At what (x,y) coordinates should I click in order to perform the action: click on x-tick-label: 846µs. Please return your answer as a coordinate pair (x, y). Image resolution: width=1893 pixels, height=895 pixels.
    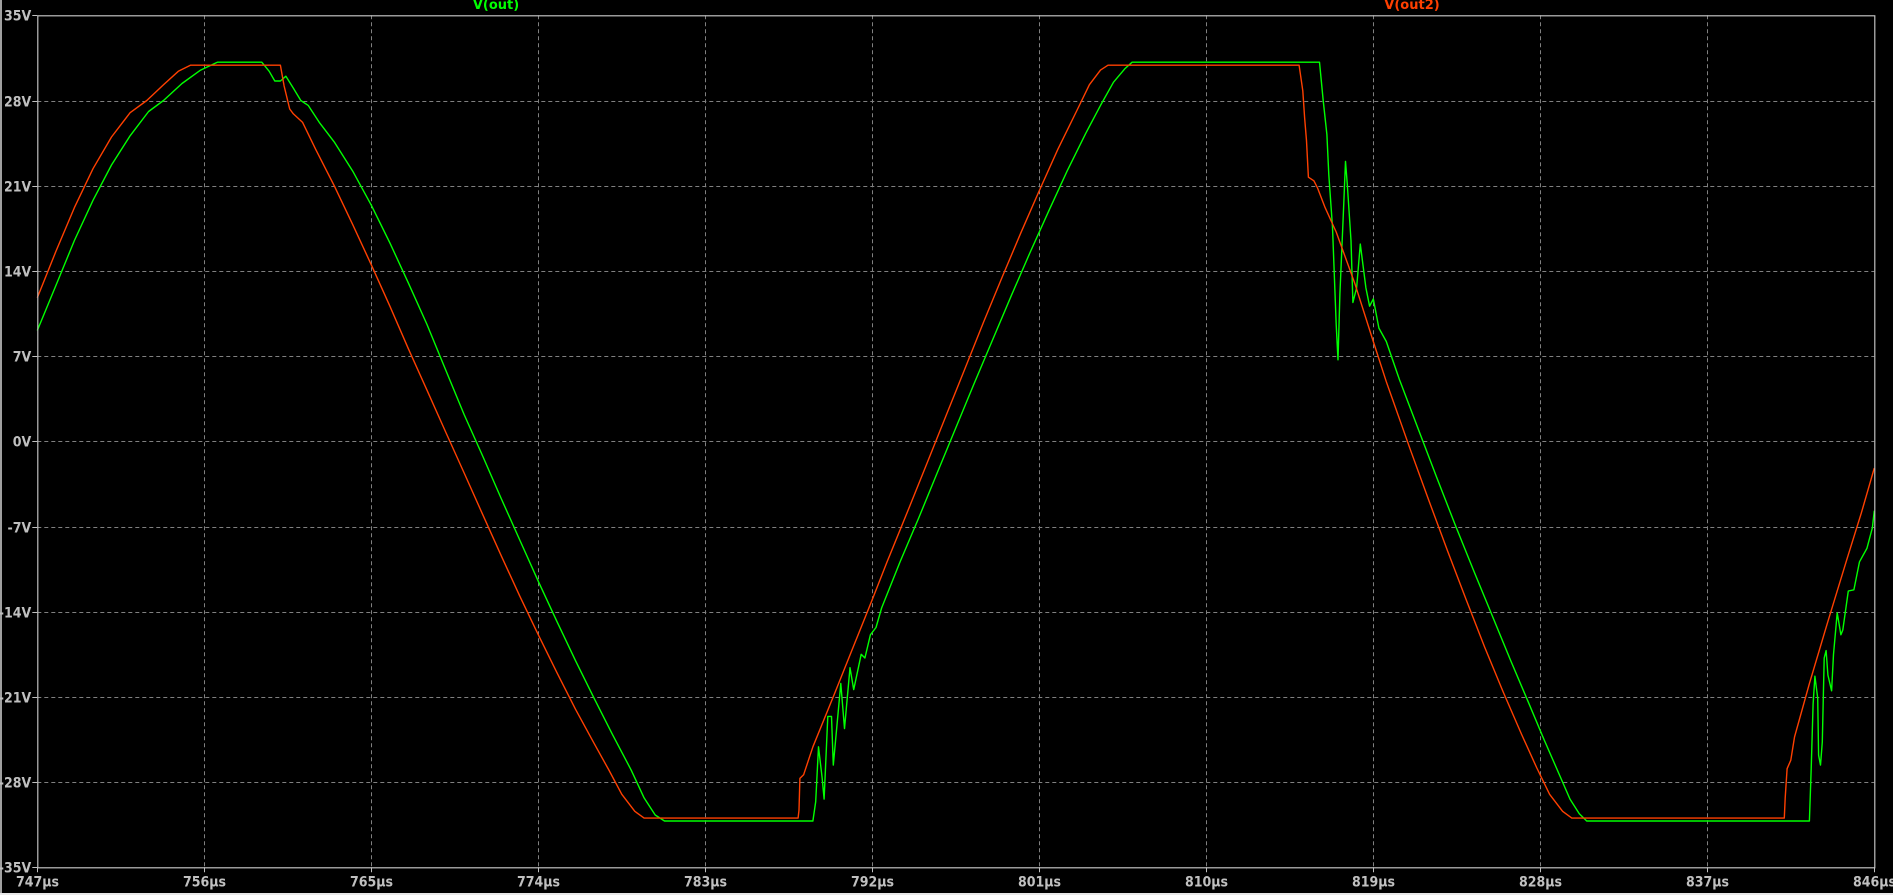
    Looking at the image, I should click on (1873, 882).